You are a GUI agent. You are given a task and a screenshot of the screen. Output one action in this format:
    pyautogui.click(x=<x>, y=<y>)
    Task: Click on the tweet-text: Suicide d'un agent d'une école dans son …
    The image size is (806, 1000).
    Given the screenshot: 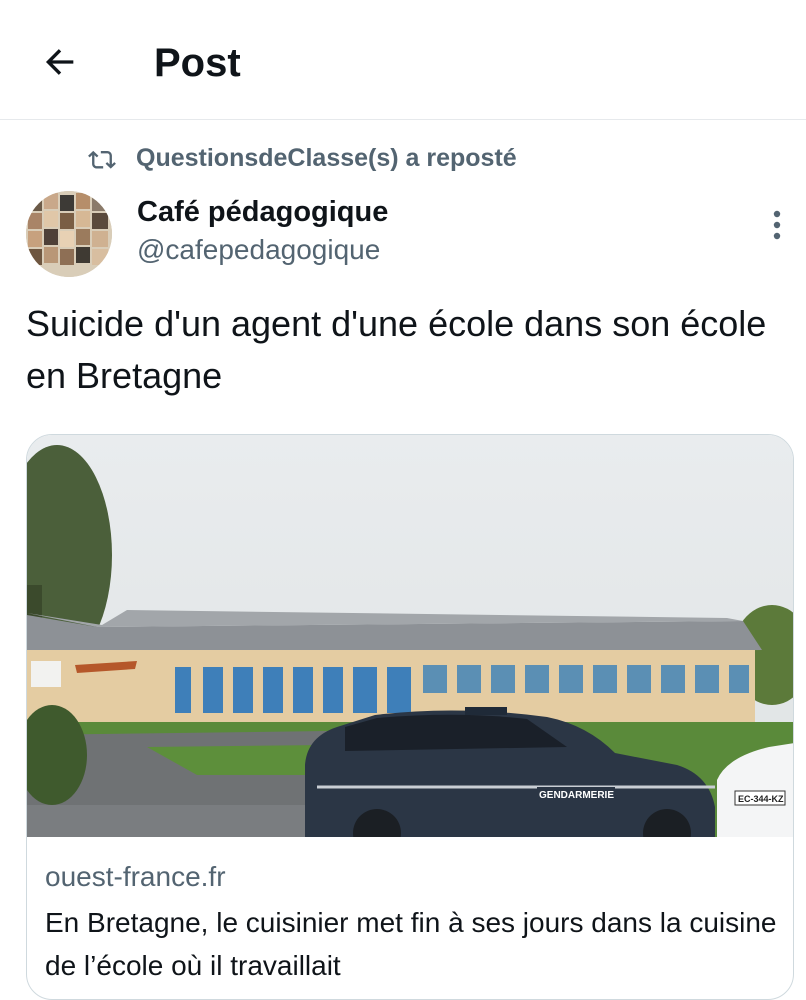 What is the action you would take?
    pyautogui.click(x=396, y=349)
    